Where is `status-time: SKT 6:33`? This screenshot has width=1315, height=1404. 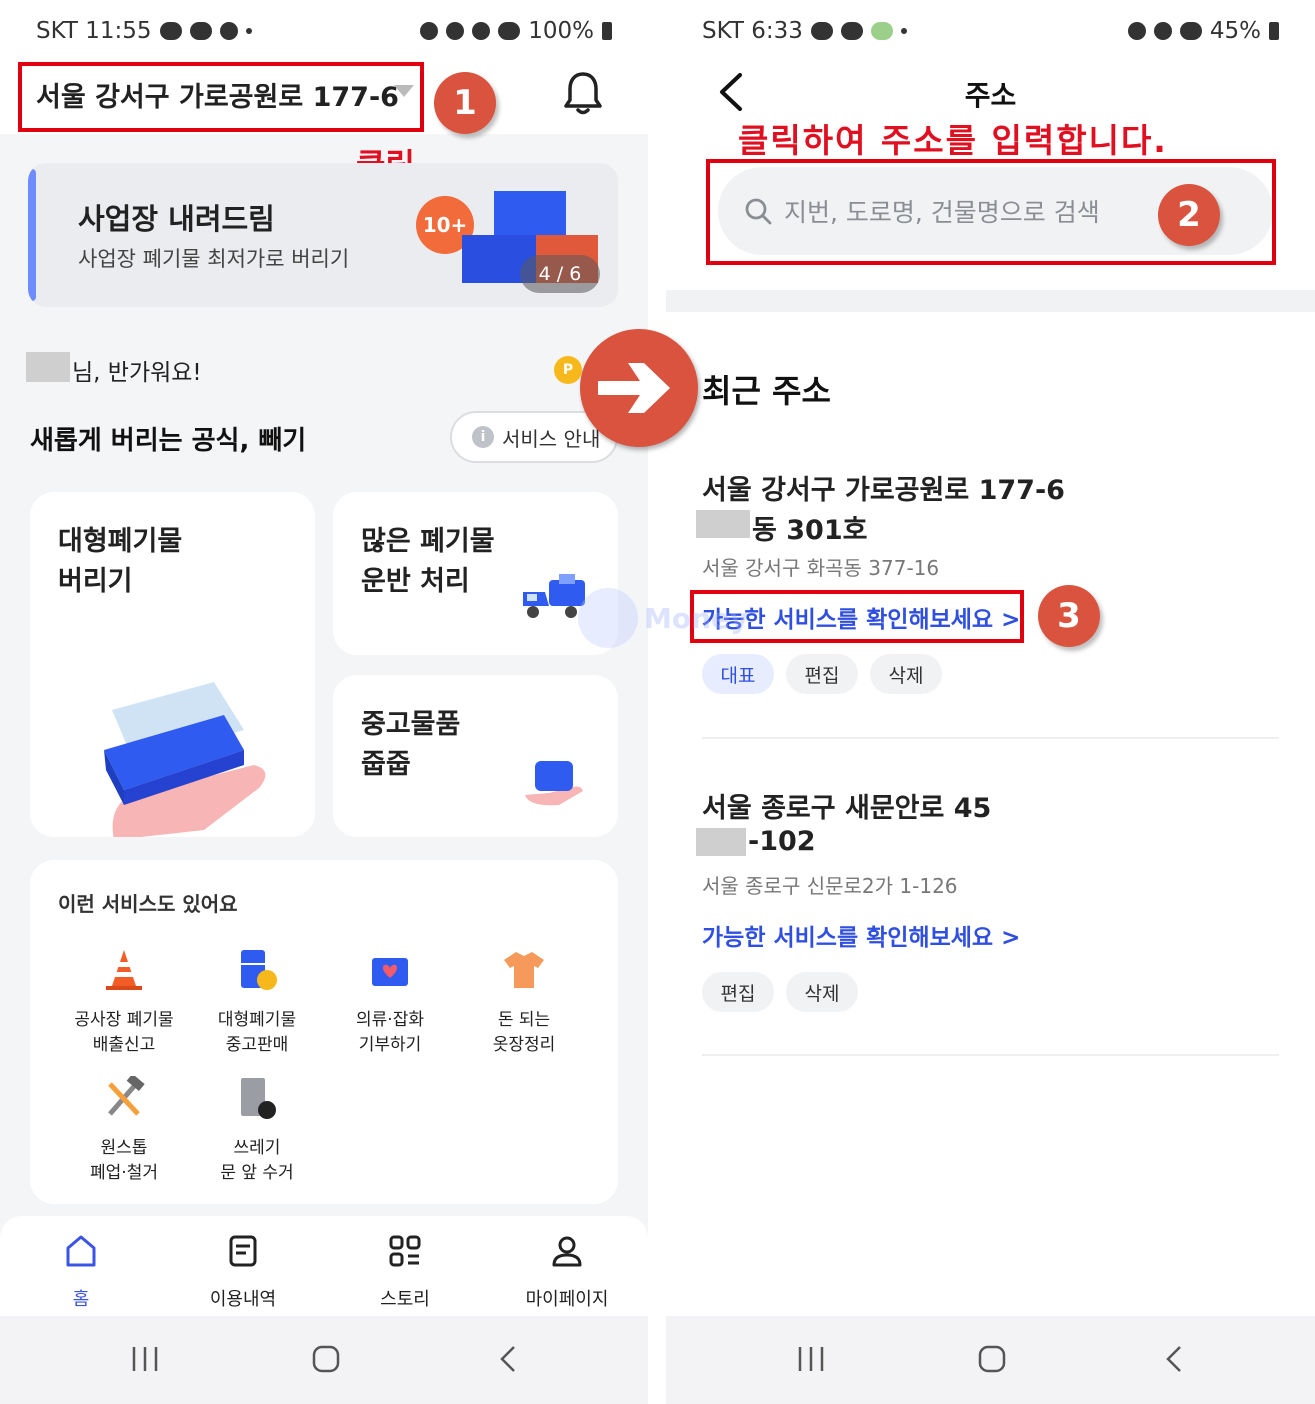
status-time: SKT 6:33 is located at coordinates (752, 31).